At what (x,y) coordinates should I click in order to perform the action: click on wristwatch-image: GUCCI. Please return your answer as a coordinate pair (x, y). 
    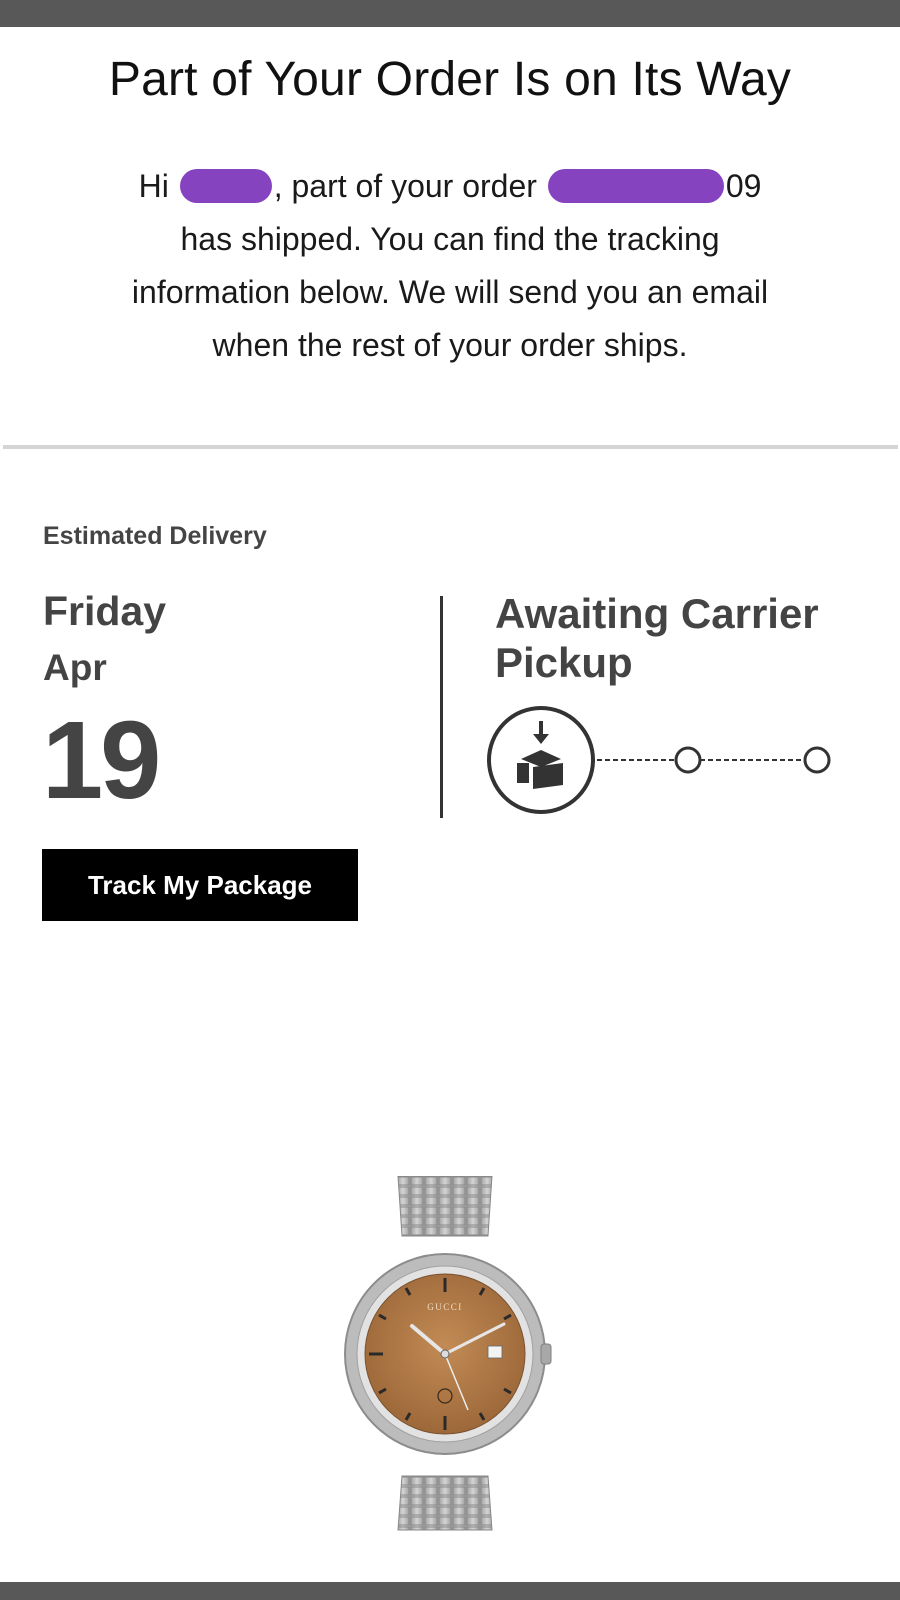
    Looking at the image, I should click on (450, 1356).